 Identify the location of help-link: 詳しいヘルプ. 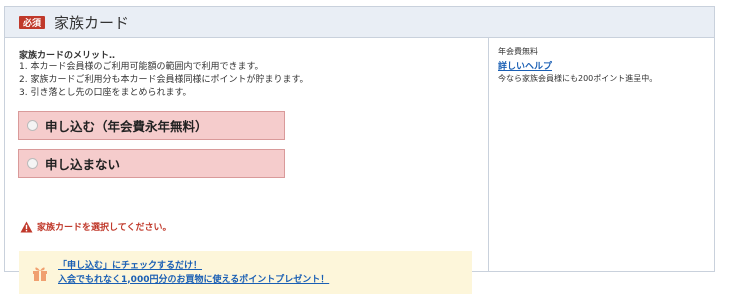
(525, 65).